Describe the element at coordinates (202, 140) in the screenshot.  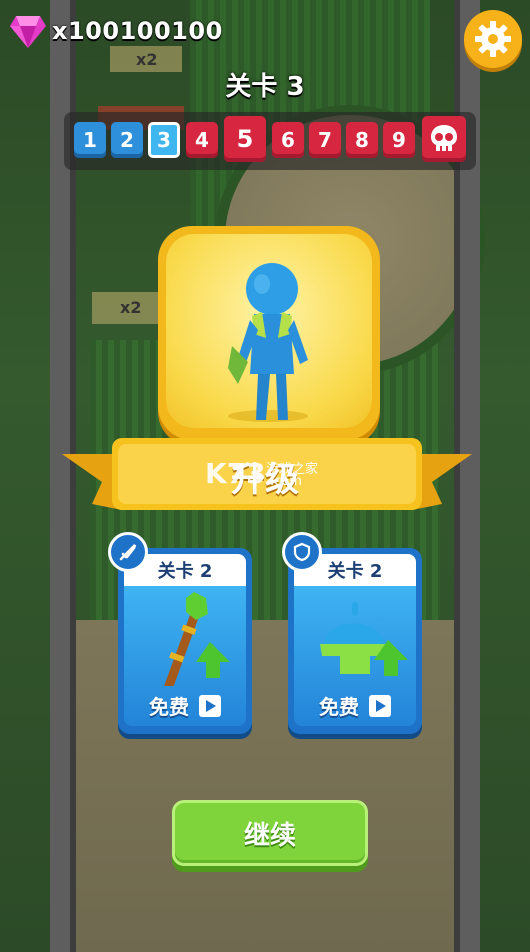
I see `stage-4: 4` at that location.